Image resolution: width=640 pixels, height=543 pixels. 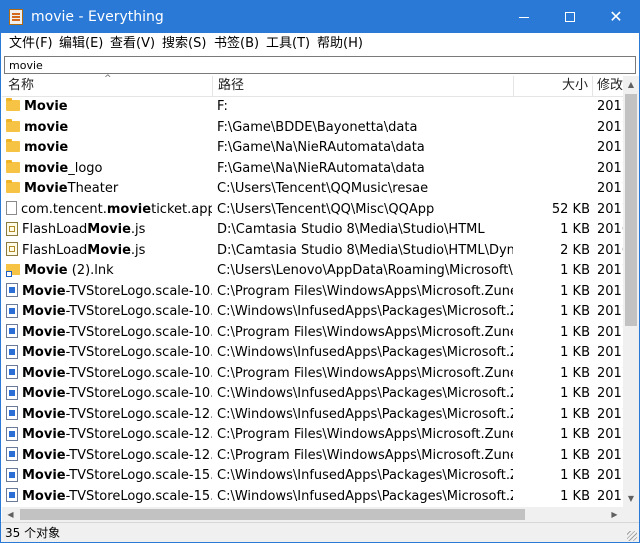 I want to click on column-header-path: 路径, so click(x=363, y=86).